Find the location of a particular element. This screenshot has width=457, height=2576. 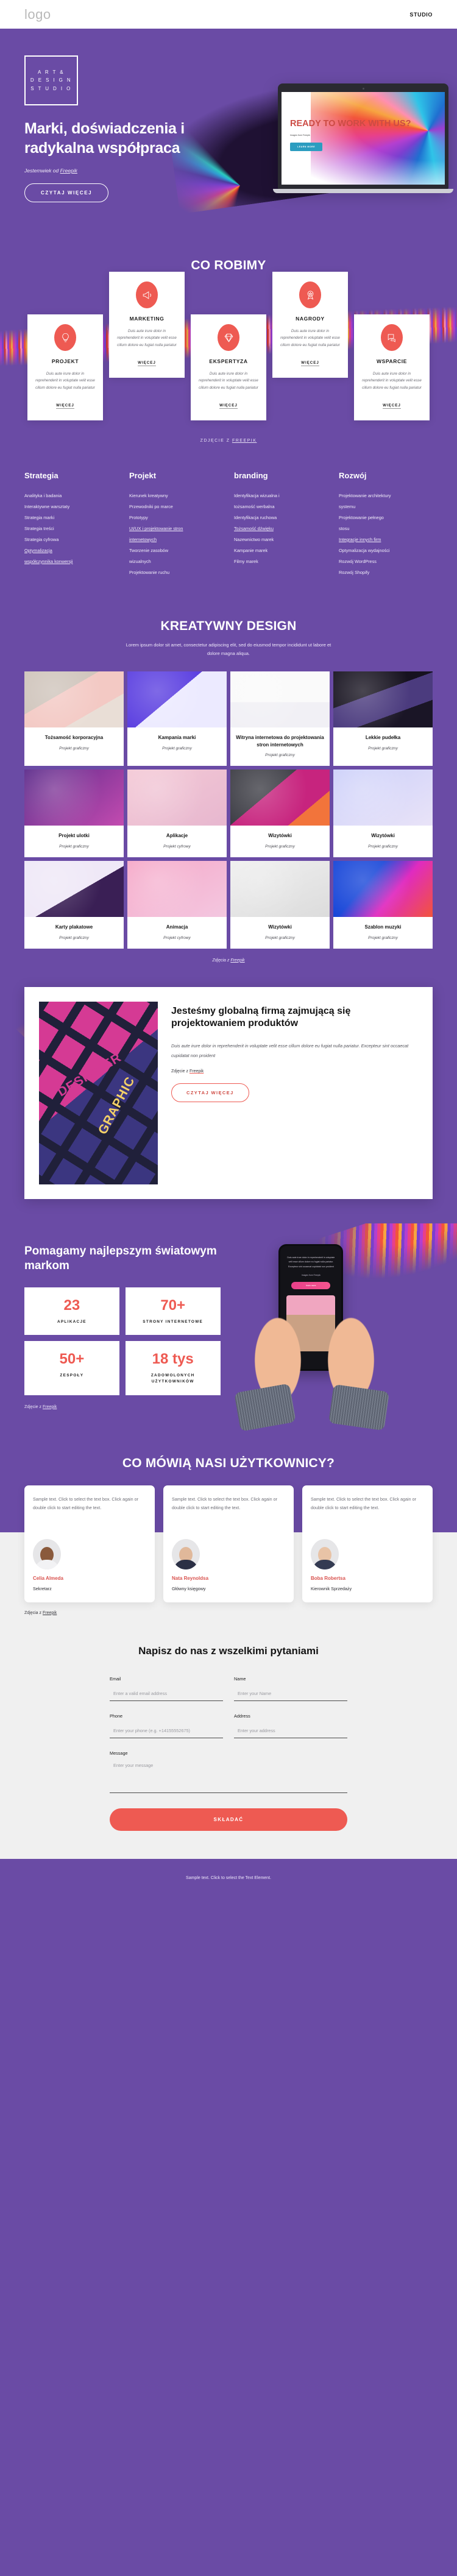

testimonials-credit-link: Freepik is located at coordinates (50, 1613).